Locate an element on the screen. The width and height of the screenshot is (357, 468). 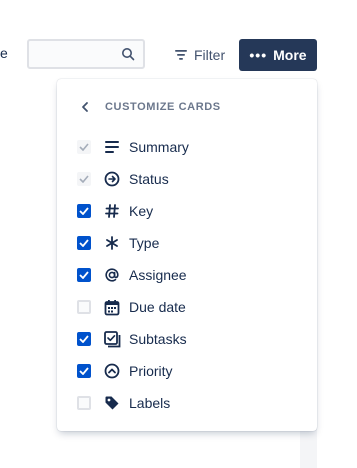
at-icon is located at coordinates (112, 275).